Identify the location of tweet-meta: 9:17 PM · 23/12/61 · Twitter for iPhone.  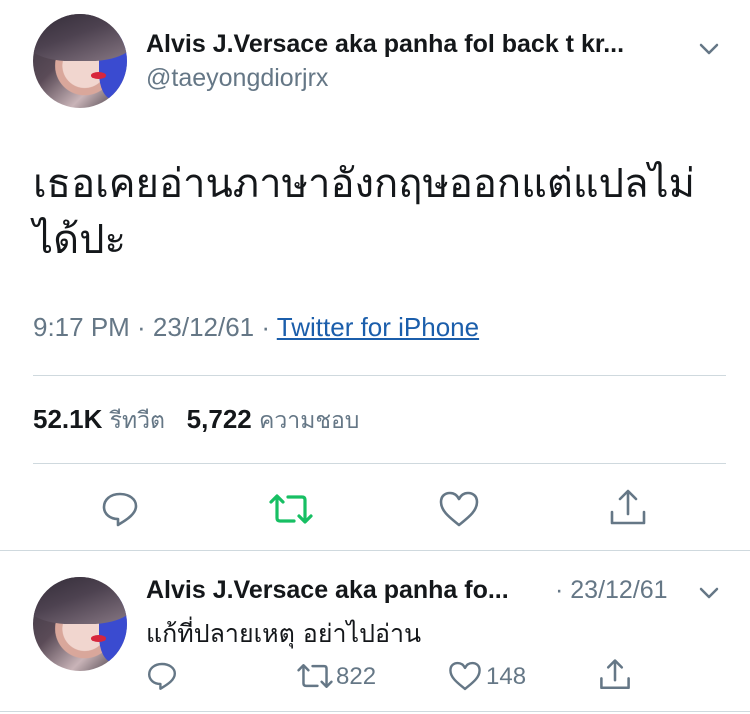
(256, 327).